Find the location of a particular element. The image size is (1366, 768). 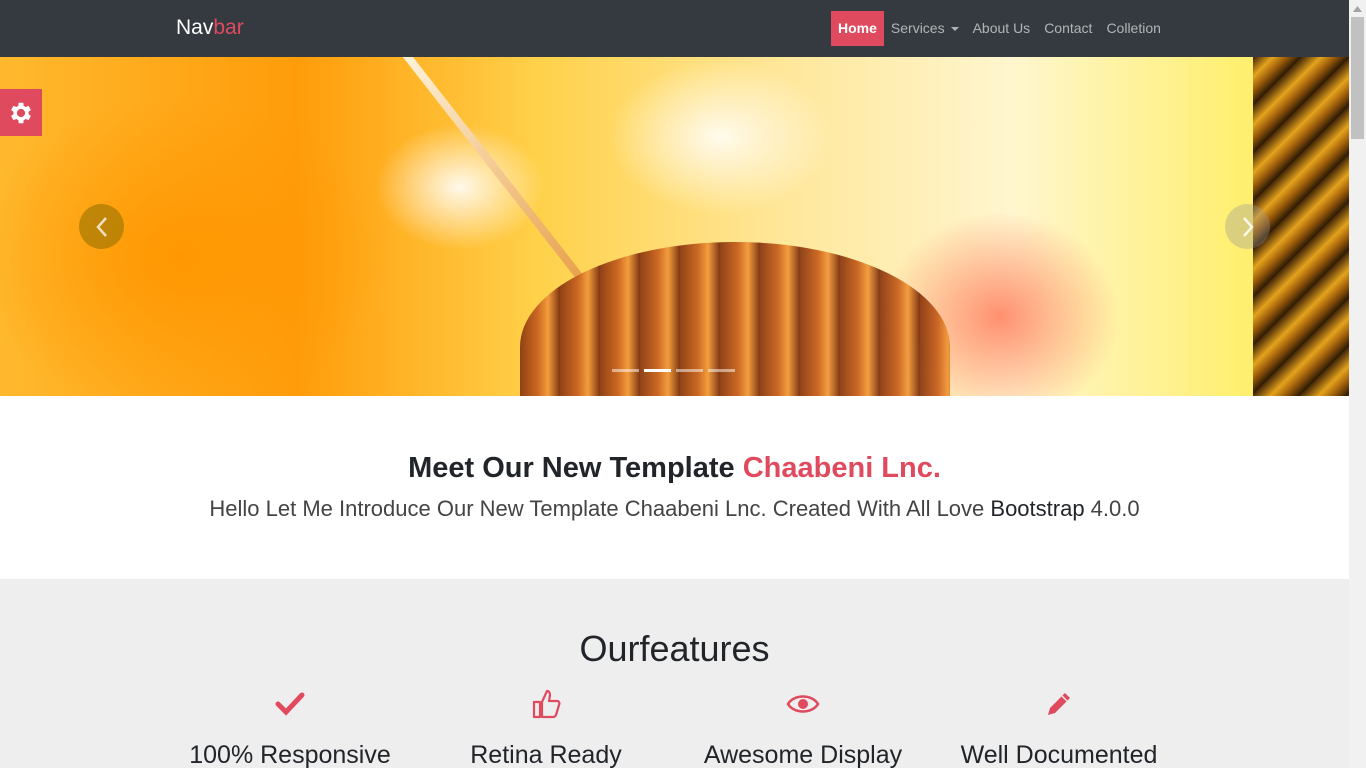

nav-link-about: About Us is located at coordinates (1002, 28).